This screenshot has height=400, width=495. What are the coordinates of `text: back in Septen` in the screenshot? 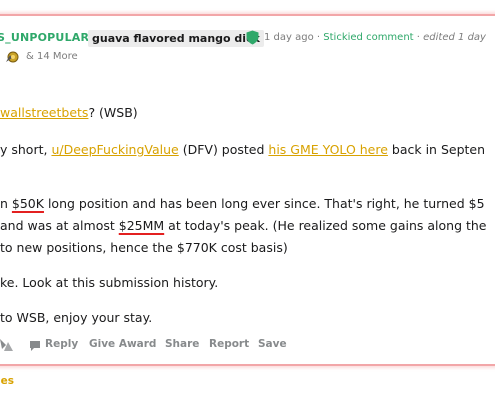 It's located at (436, 149).